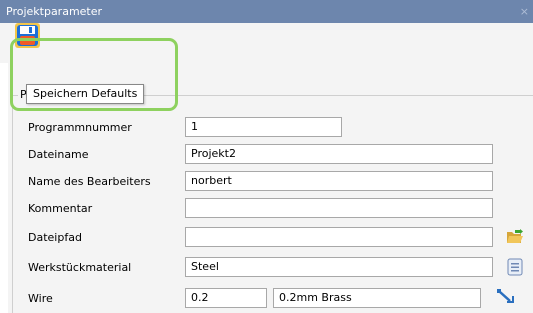 This screenshot has height=313, width=533. What do you see at coordinates (40, 298) in the screenshot?
I see `wire-label: Wire` at bounding box center [40, 298].